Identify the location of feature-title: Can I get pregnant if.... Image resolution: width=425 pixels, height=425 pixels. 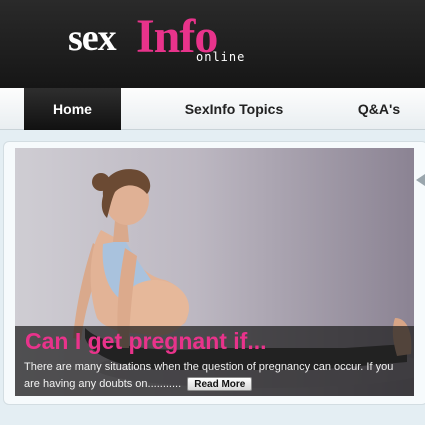
(146, 341).